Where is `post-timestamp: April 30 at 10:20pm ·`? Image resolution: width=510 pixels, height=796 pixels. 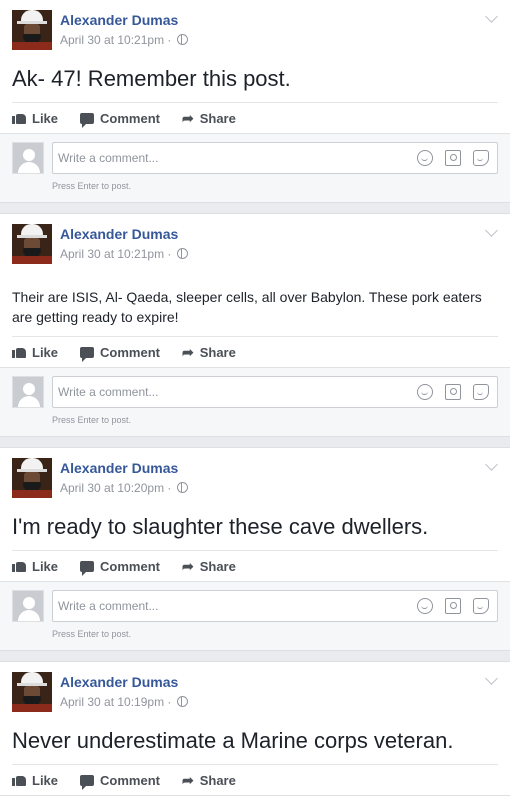 post-timestamp: April 30 at 10:20pm · is located at coordinates (124, 488).